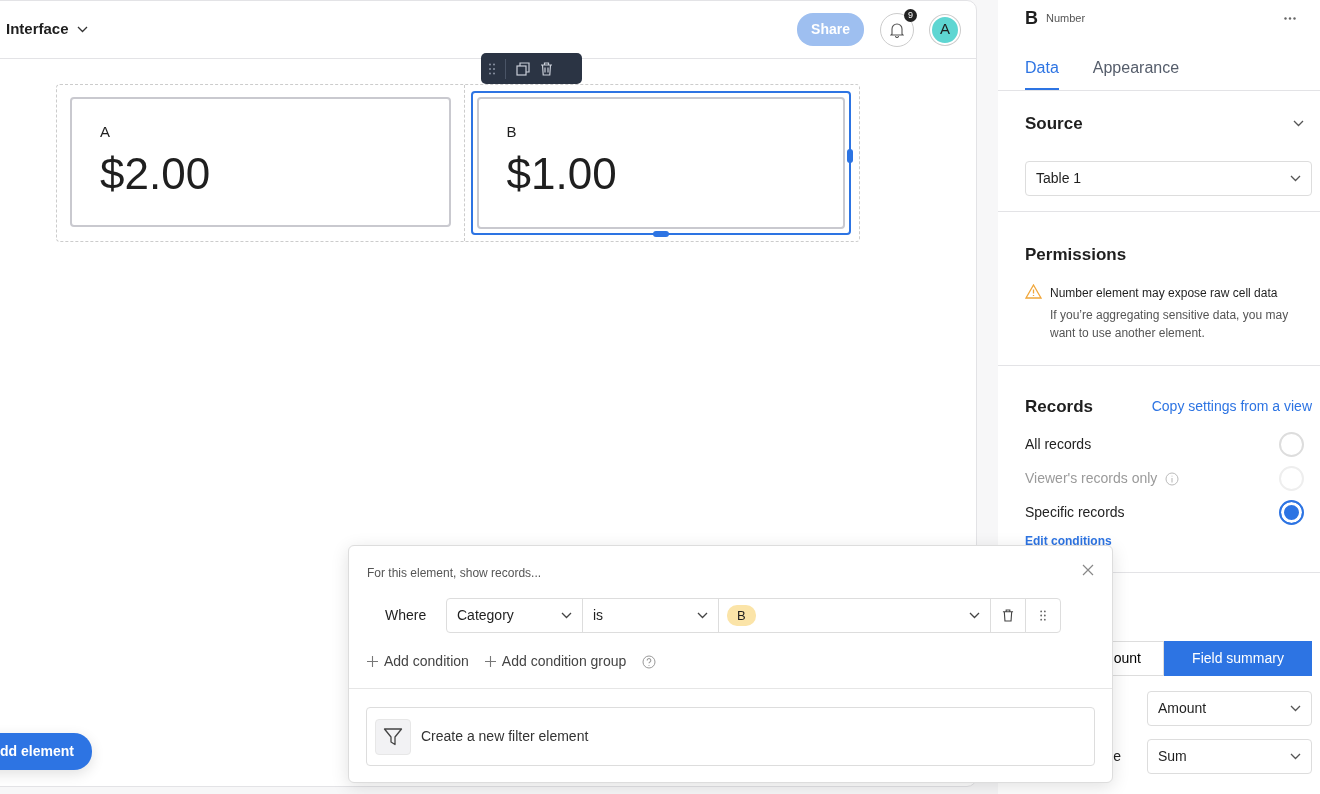 This screenshot has height=794, width=1320. What do you see at coordinates (910, 15) in the screenshot?
I see `notification-count: 9` at bounding box center [910, 15].